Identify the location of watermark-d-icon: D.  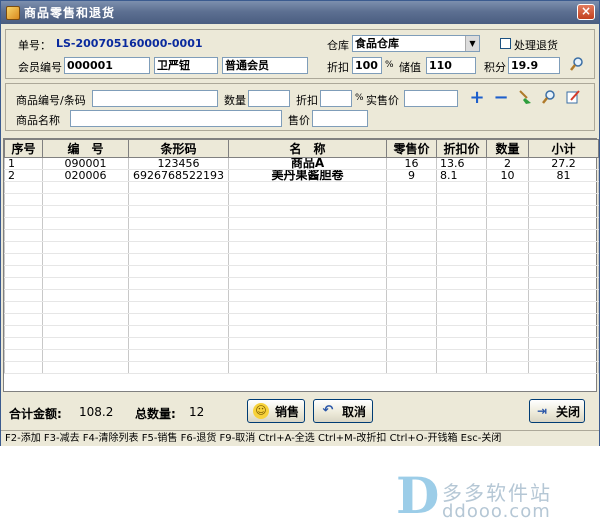
(418, 495).